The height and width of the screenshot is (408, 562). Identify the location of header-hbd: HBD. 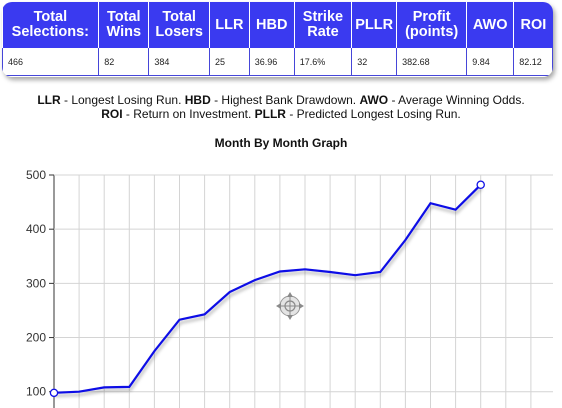
(272, 25).